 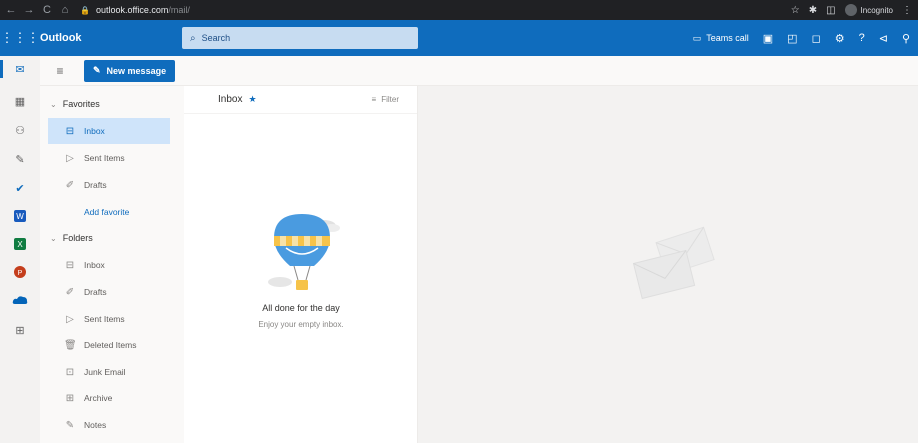 What do you see at coordinates (109, 292) in the screenshot?
I see `folder-item-drafts: ✐ Drafts` at bounding box center [109, 292].